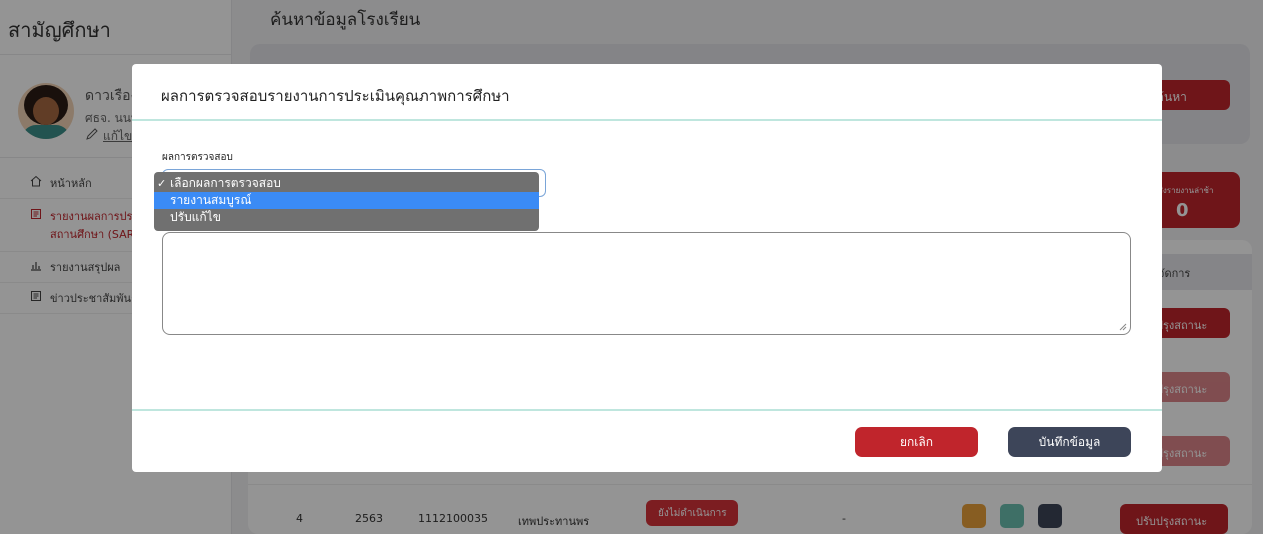 The height and width of the screenshot is (534, 1263). What do you see at coordinates (195, 217) in the screenshot?
I see `option-label: ปรับแก้ไข` at bounding box center [195, 217].